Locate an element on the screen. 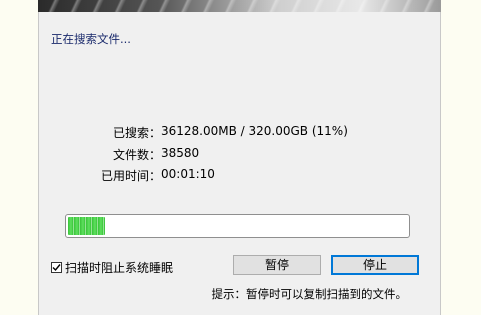 The image size is (481, 315). elapsed-value: 00:01:10 is located at coordinates (188, 174).